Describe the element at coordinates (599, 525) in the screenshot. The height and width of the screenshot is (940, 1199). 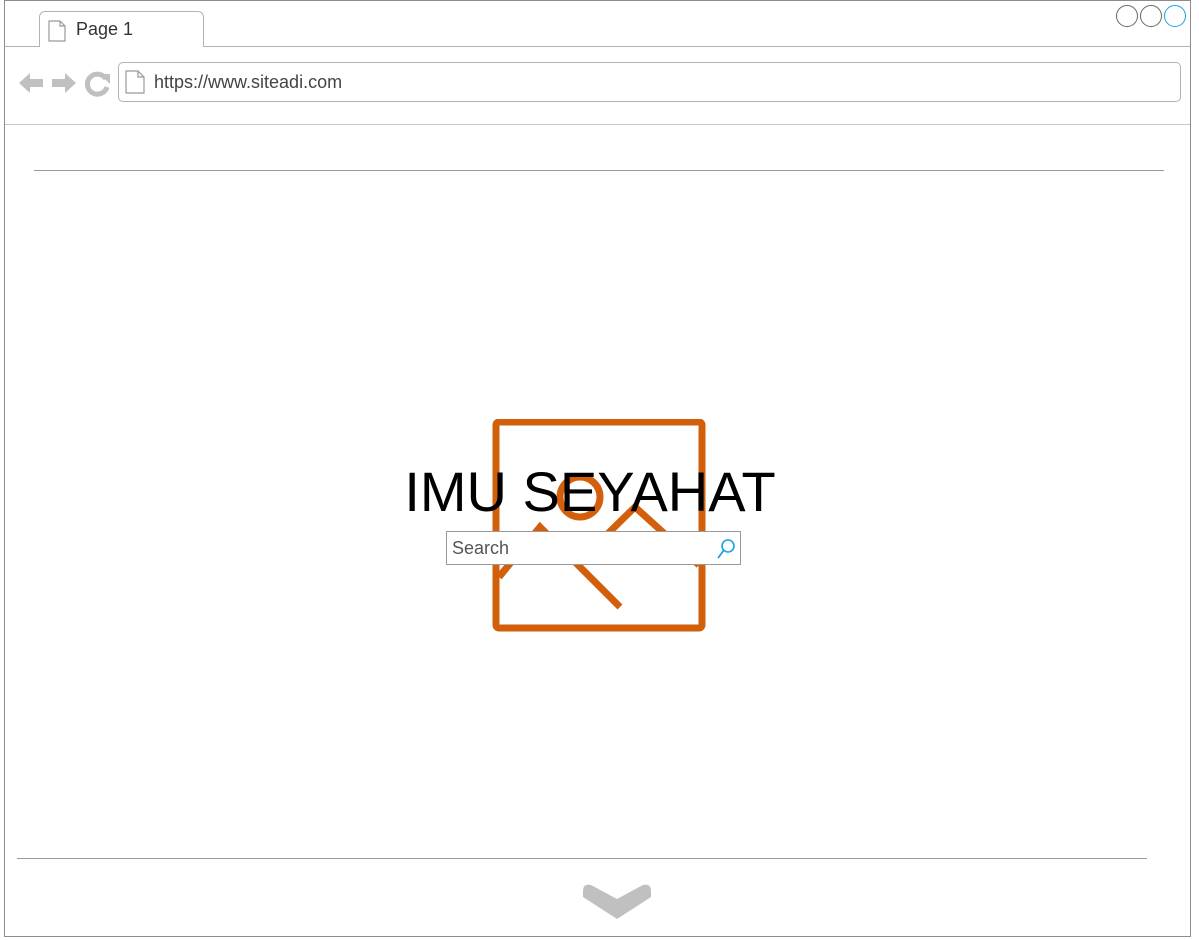
I see `image-placeholder-icon` at that location.